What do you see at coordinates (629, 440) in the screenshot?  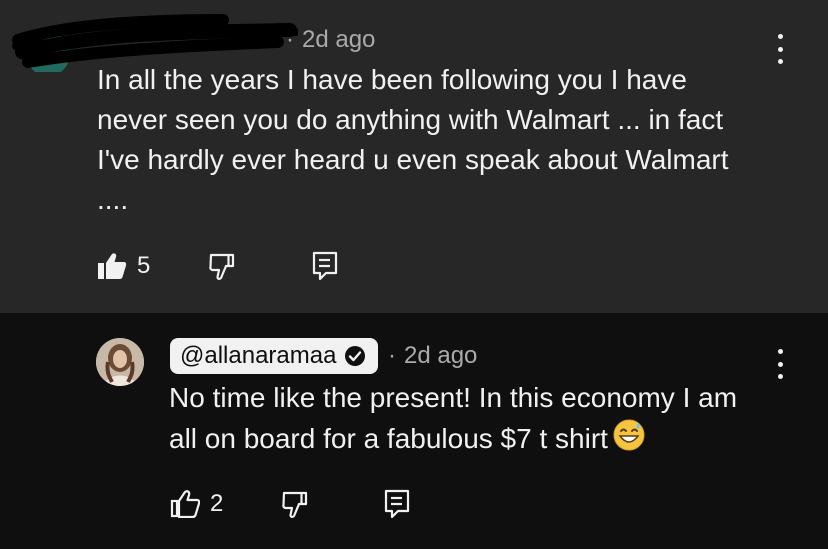 I see `grinning-sweat-emoji` at bounding box center [629, 440].